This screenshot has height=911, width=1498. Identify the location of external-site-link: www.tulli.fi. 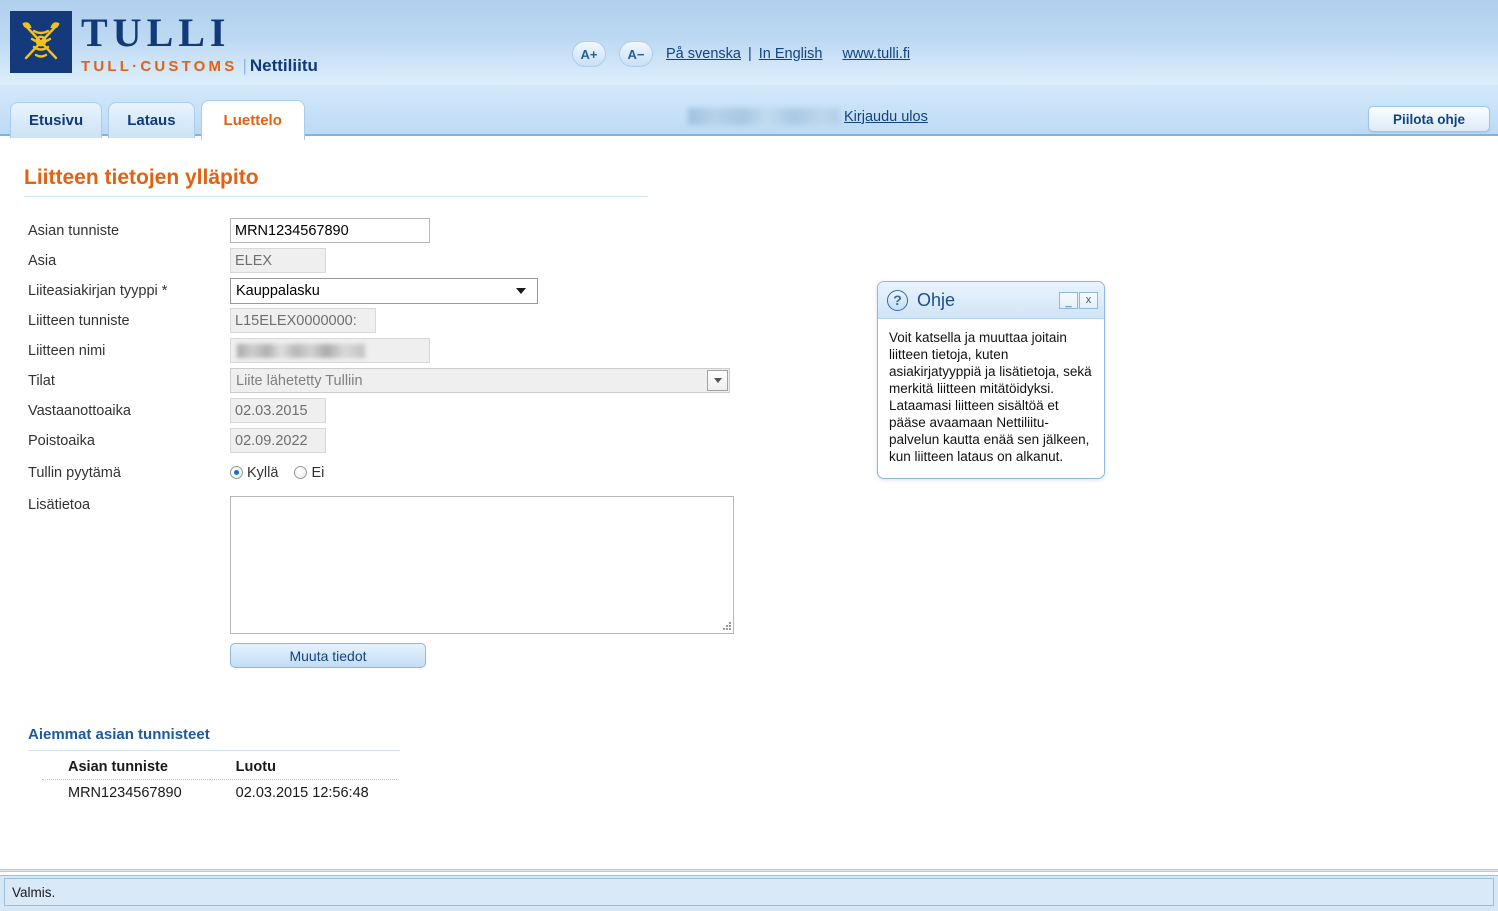
(876, 54).